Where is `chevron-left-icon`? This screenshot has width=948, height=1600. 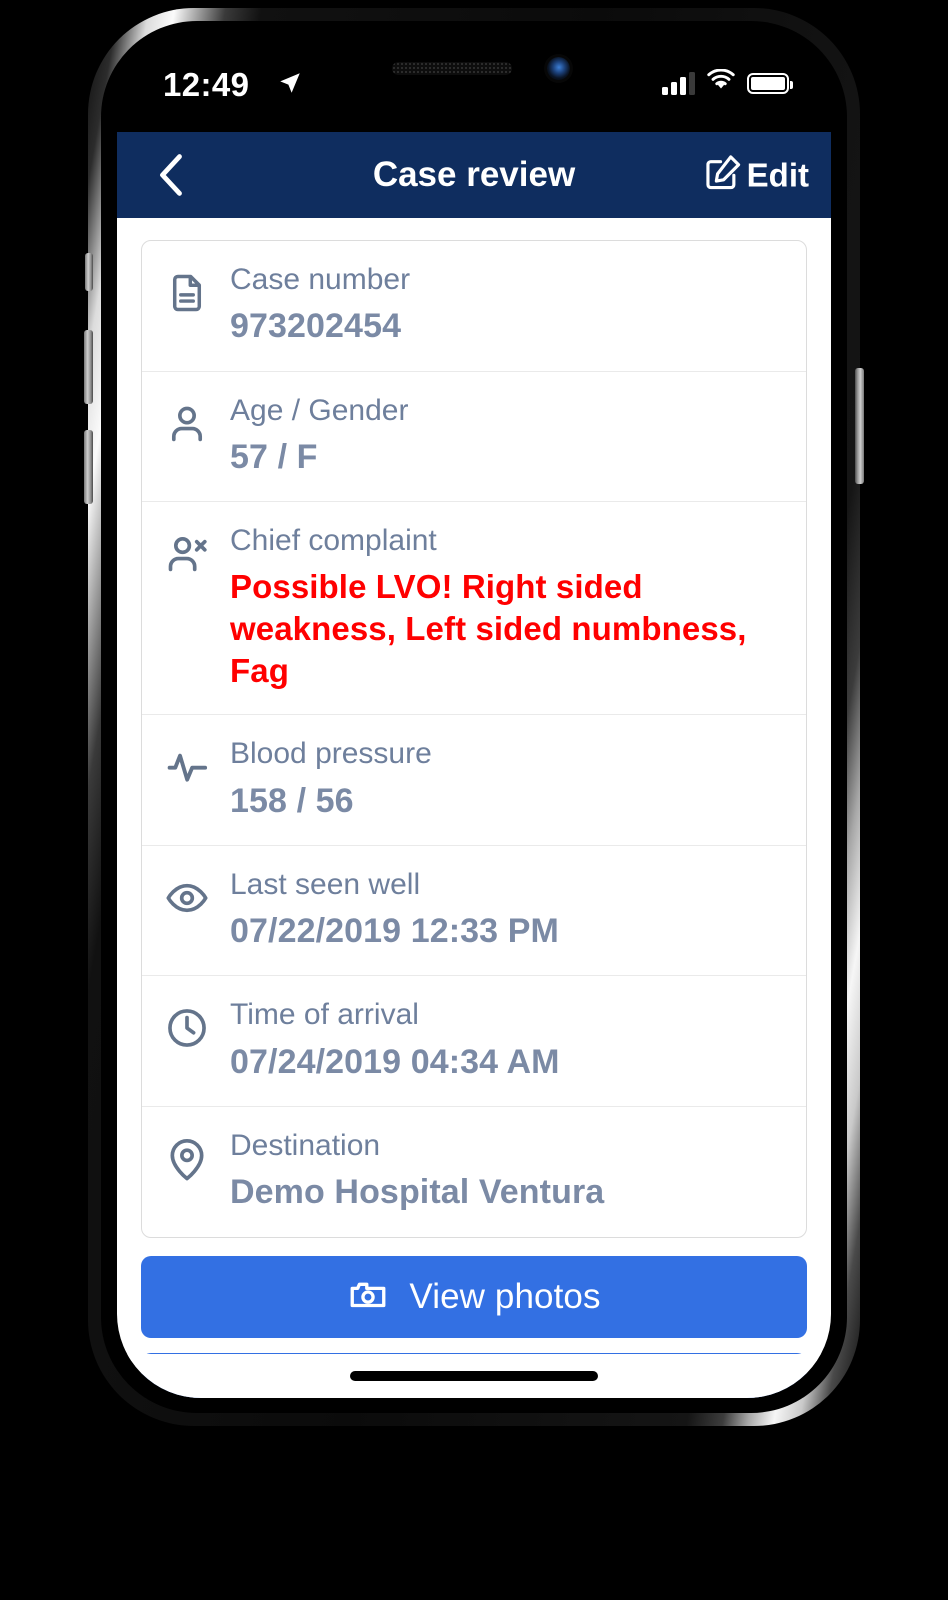 chevron-left-icon is located at coordinates (171, 175).